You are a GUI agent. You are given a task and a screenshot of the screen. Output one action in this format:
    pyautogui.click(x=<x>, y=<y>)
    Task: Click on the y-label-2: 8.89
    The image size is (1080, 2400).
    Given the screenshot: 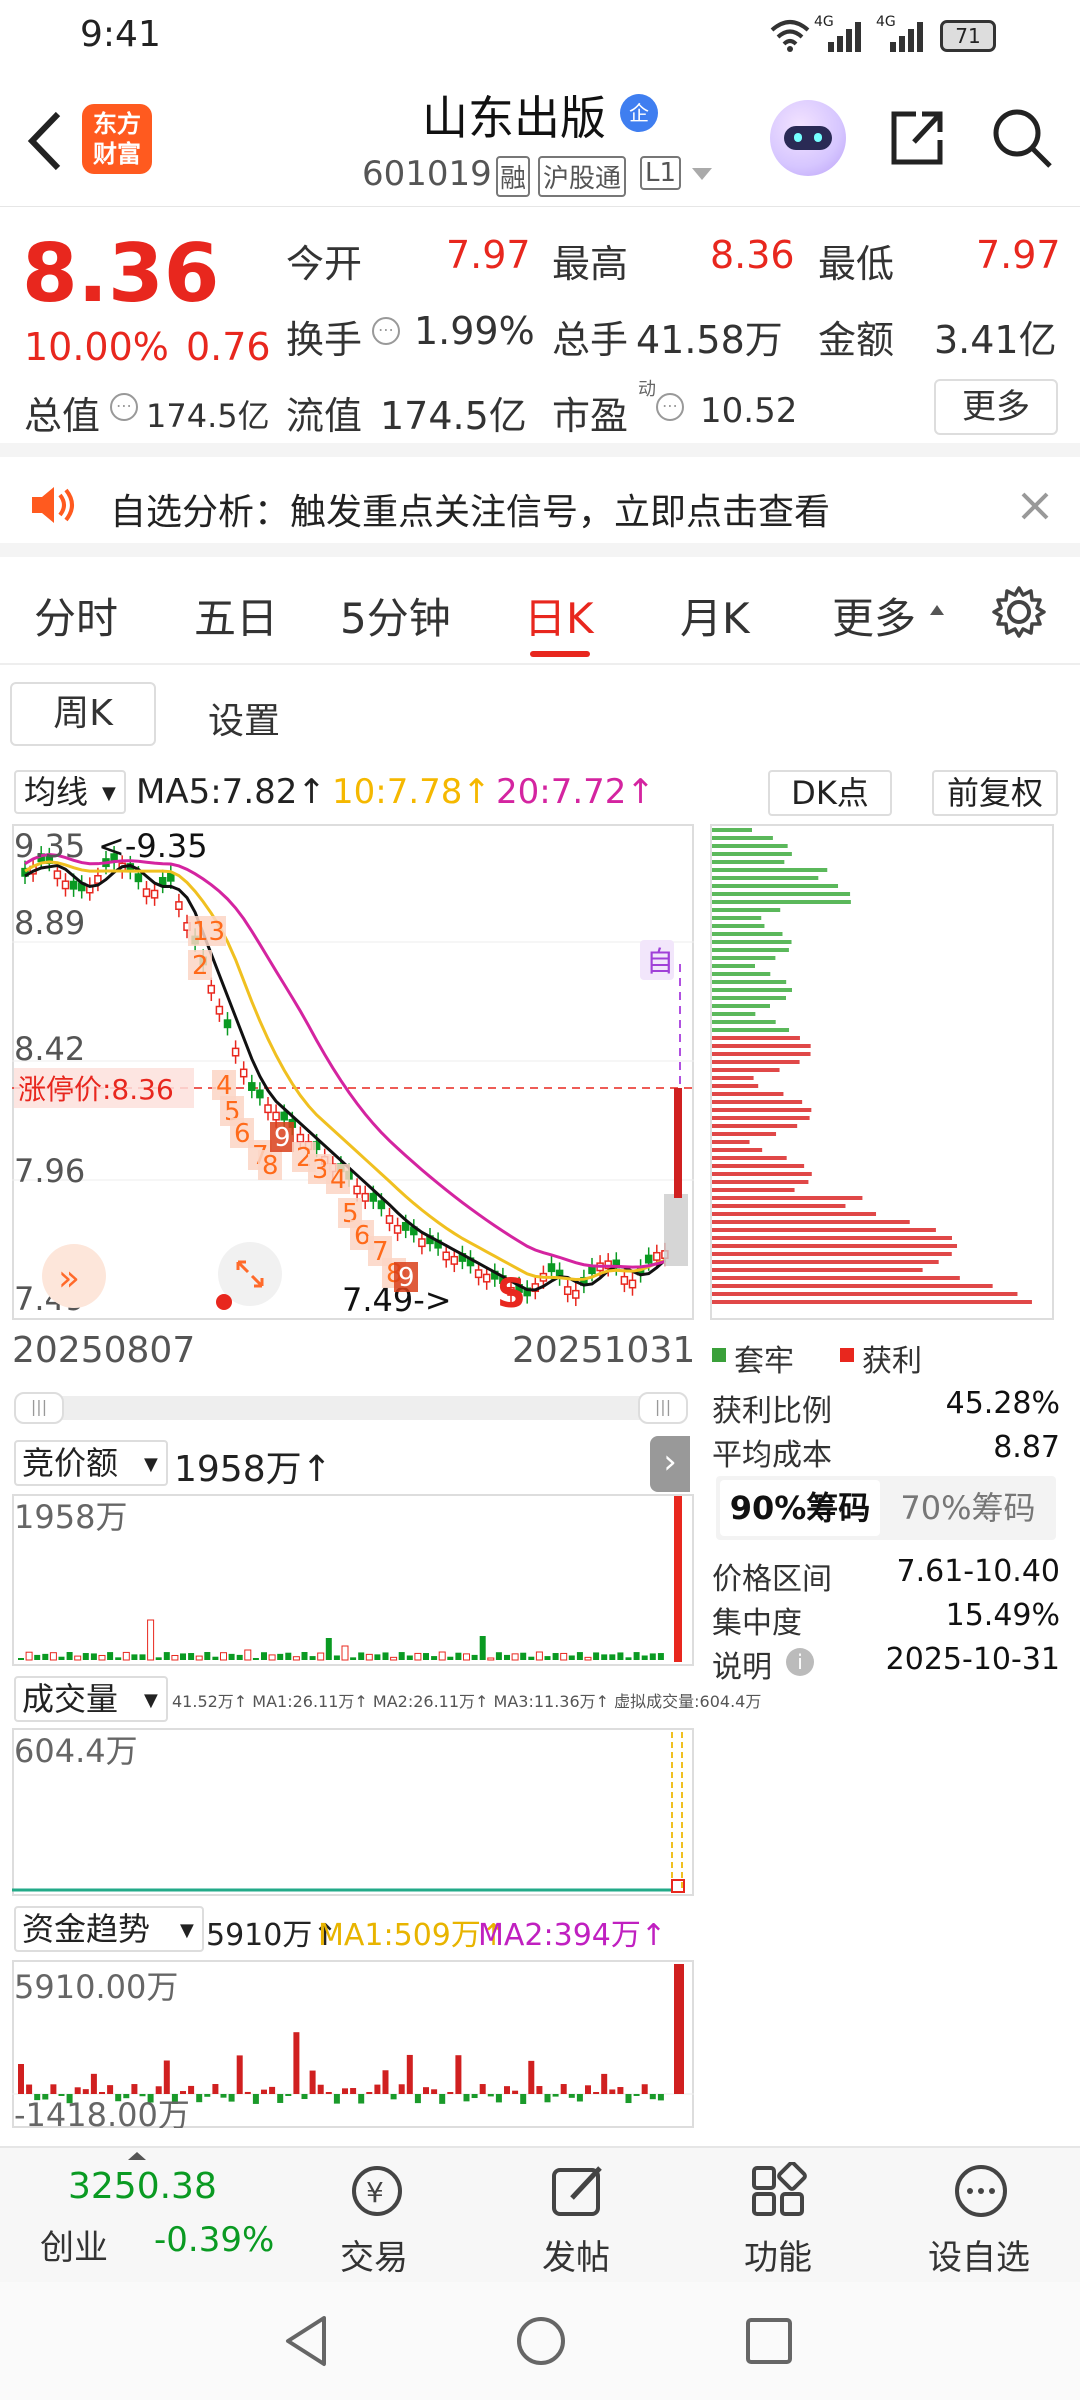 What is the action you would take?
    pyautogui.click(x=49, y=923)
    